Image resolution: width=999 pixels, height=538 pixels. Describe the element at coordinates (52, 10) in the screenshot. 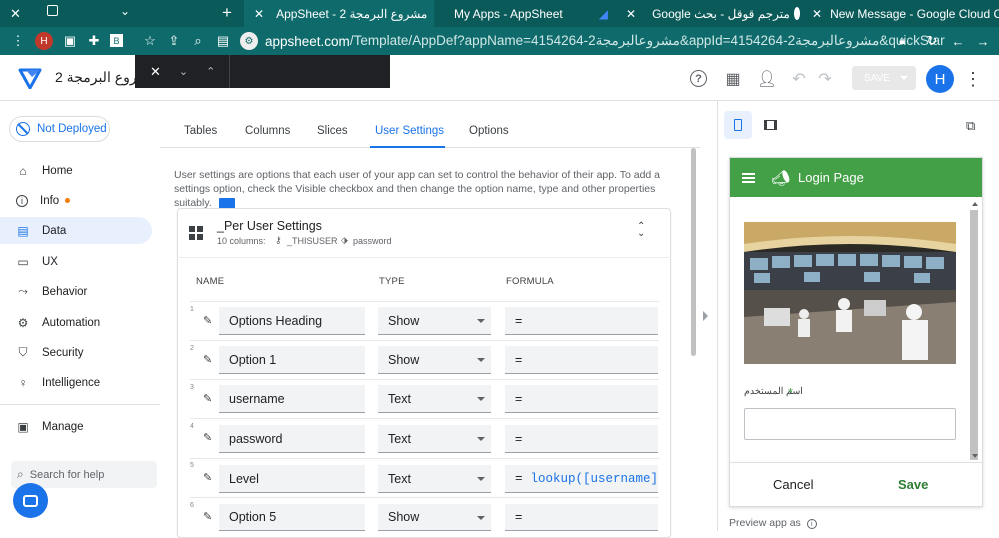

I see `restore-window-icon` at that location.